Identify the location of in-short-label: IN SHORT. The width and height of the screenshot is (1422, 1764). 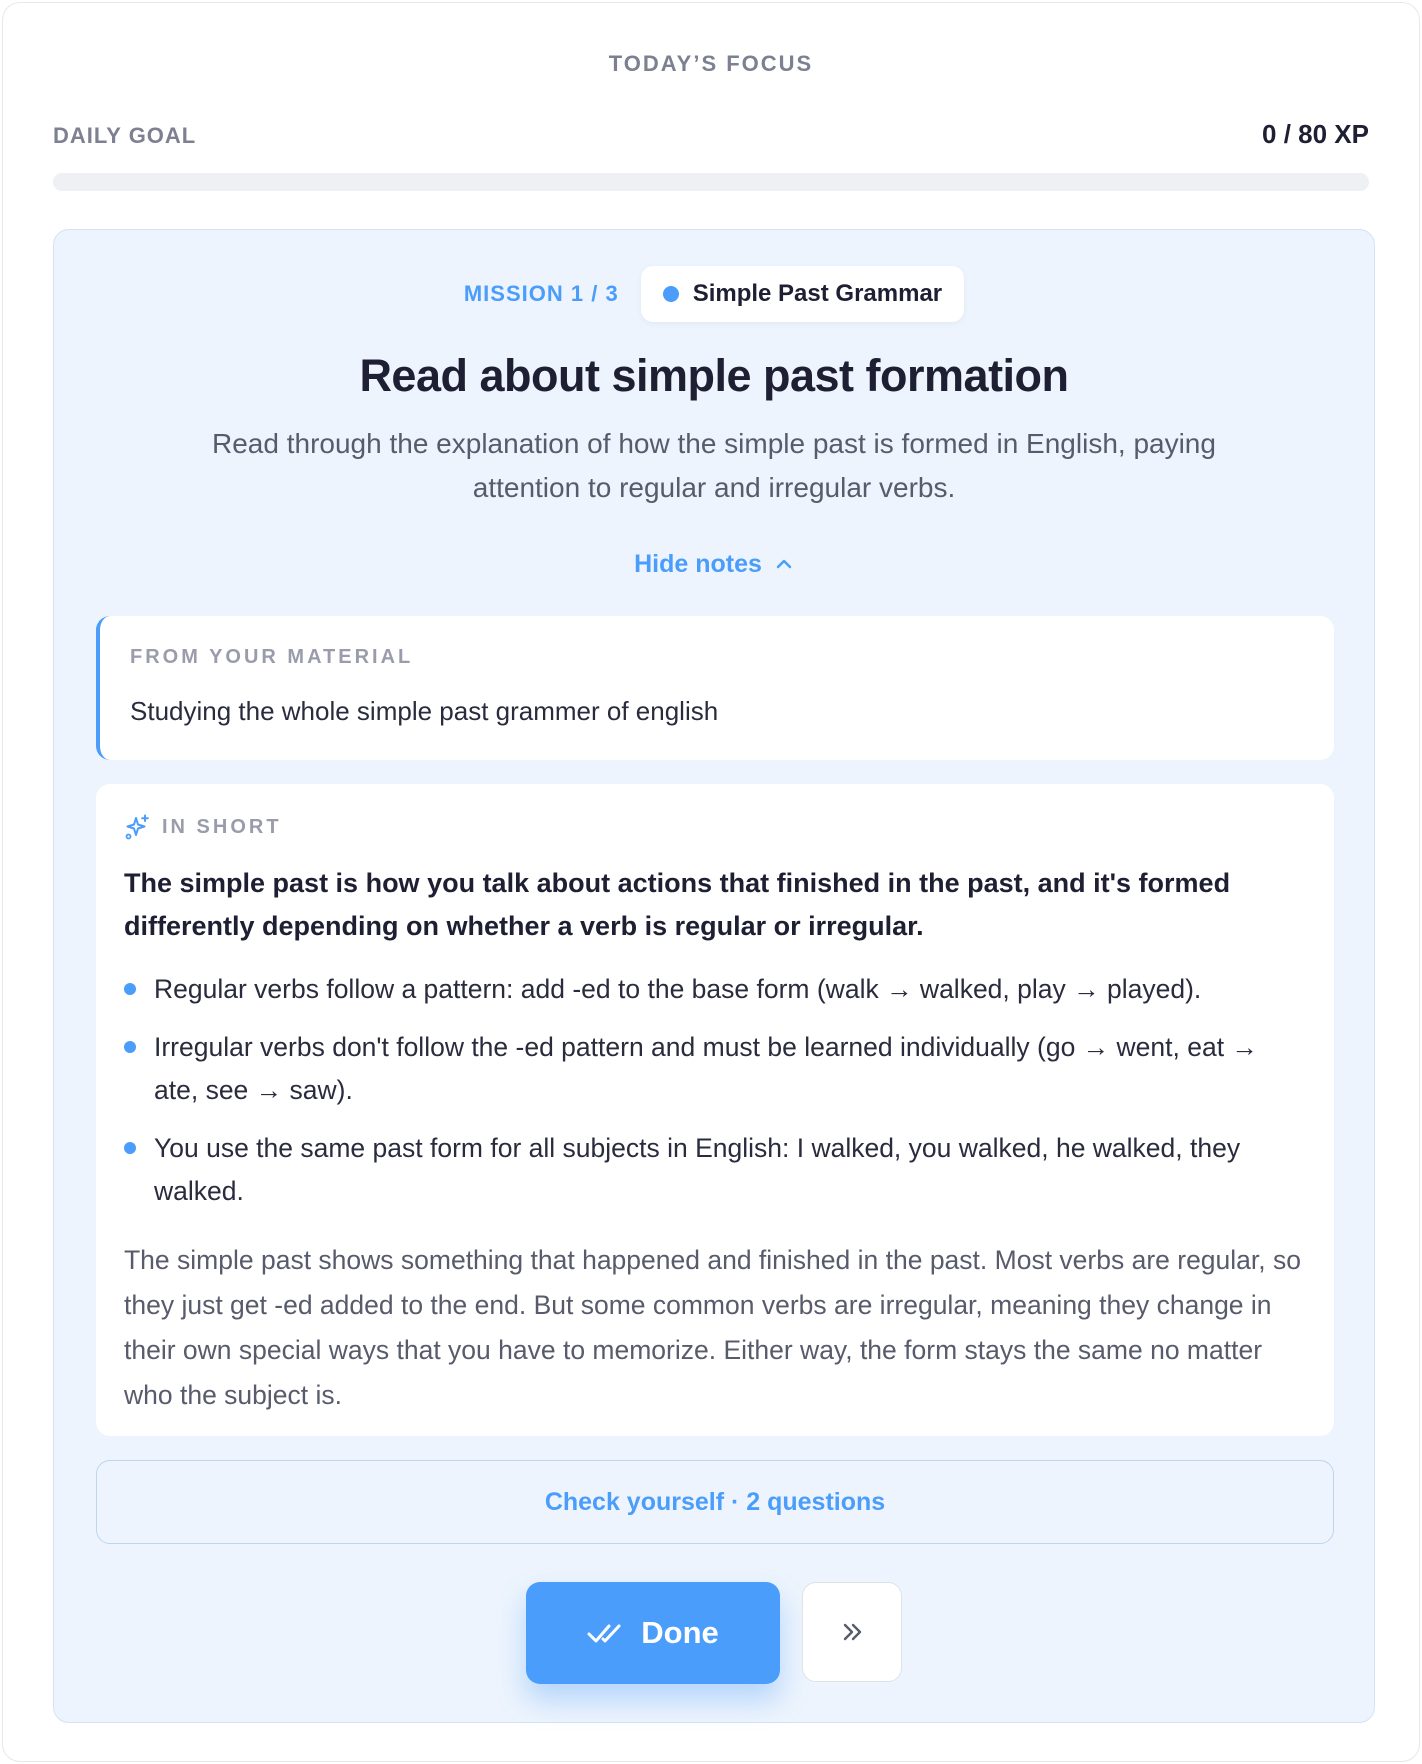
(222, 826).